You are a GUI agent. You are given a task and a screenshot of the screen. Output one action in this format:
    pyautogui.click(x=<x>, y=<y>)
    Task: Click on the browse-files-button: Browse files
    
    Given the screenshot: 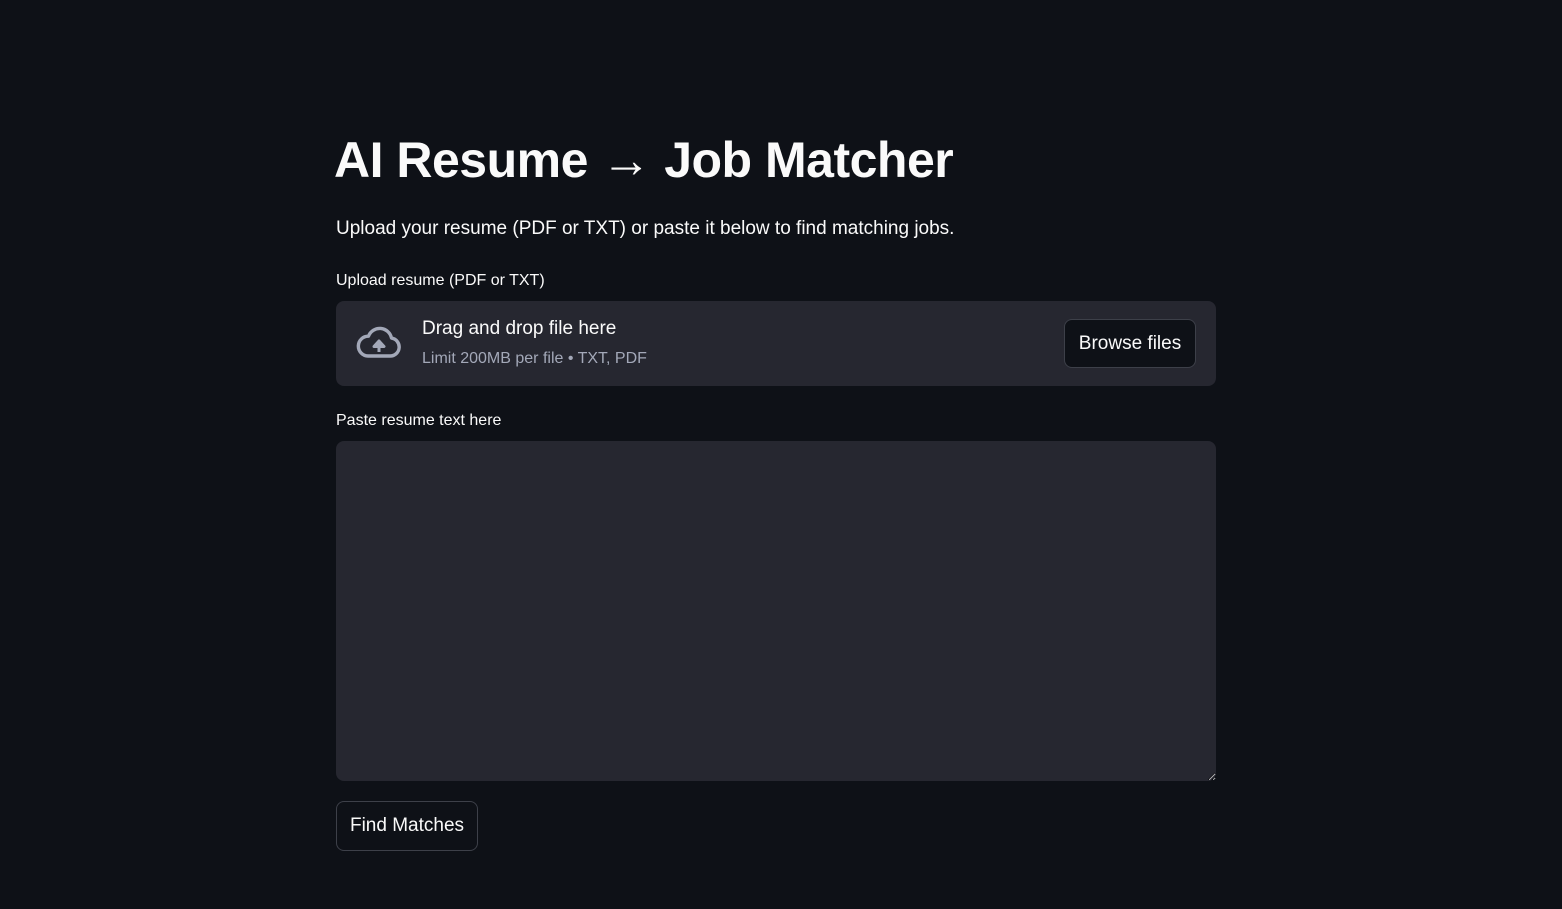 What is the action you would take?
    pyautogui.click(x=1130, y=343)
    